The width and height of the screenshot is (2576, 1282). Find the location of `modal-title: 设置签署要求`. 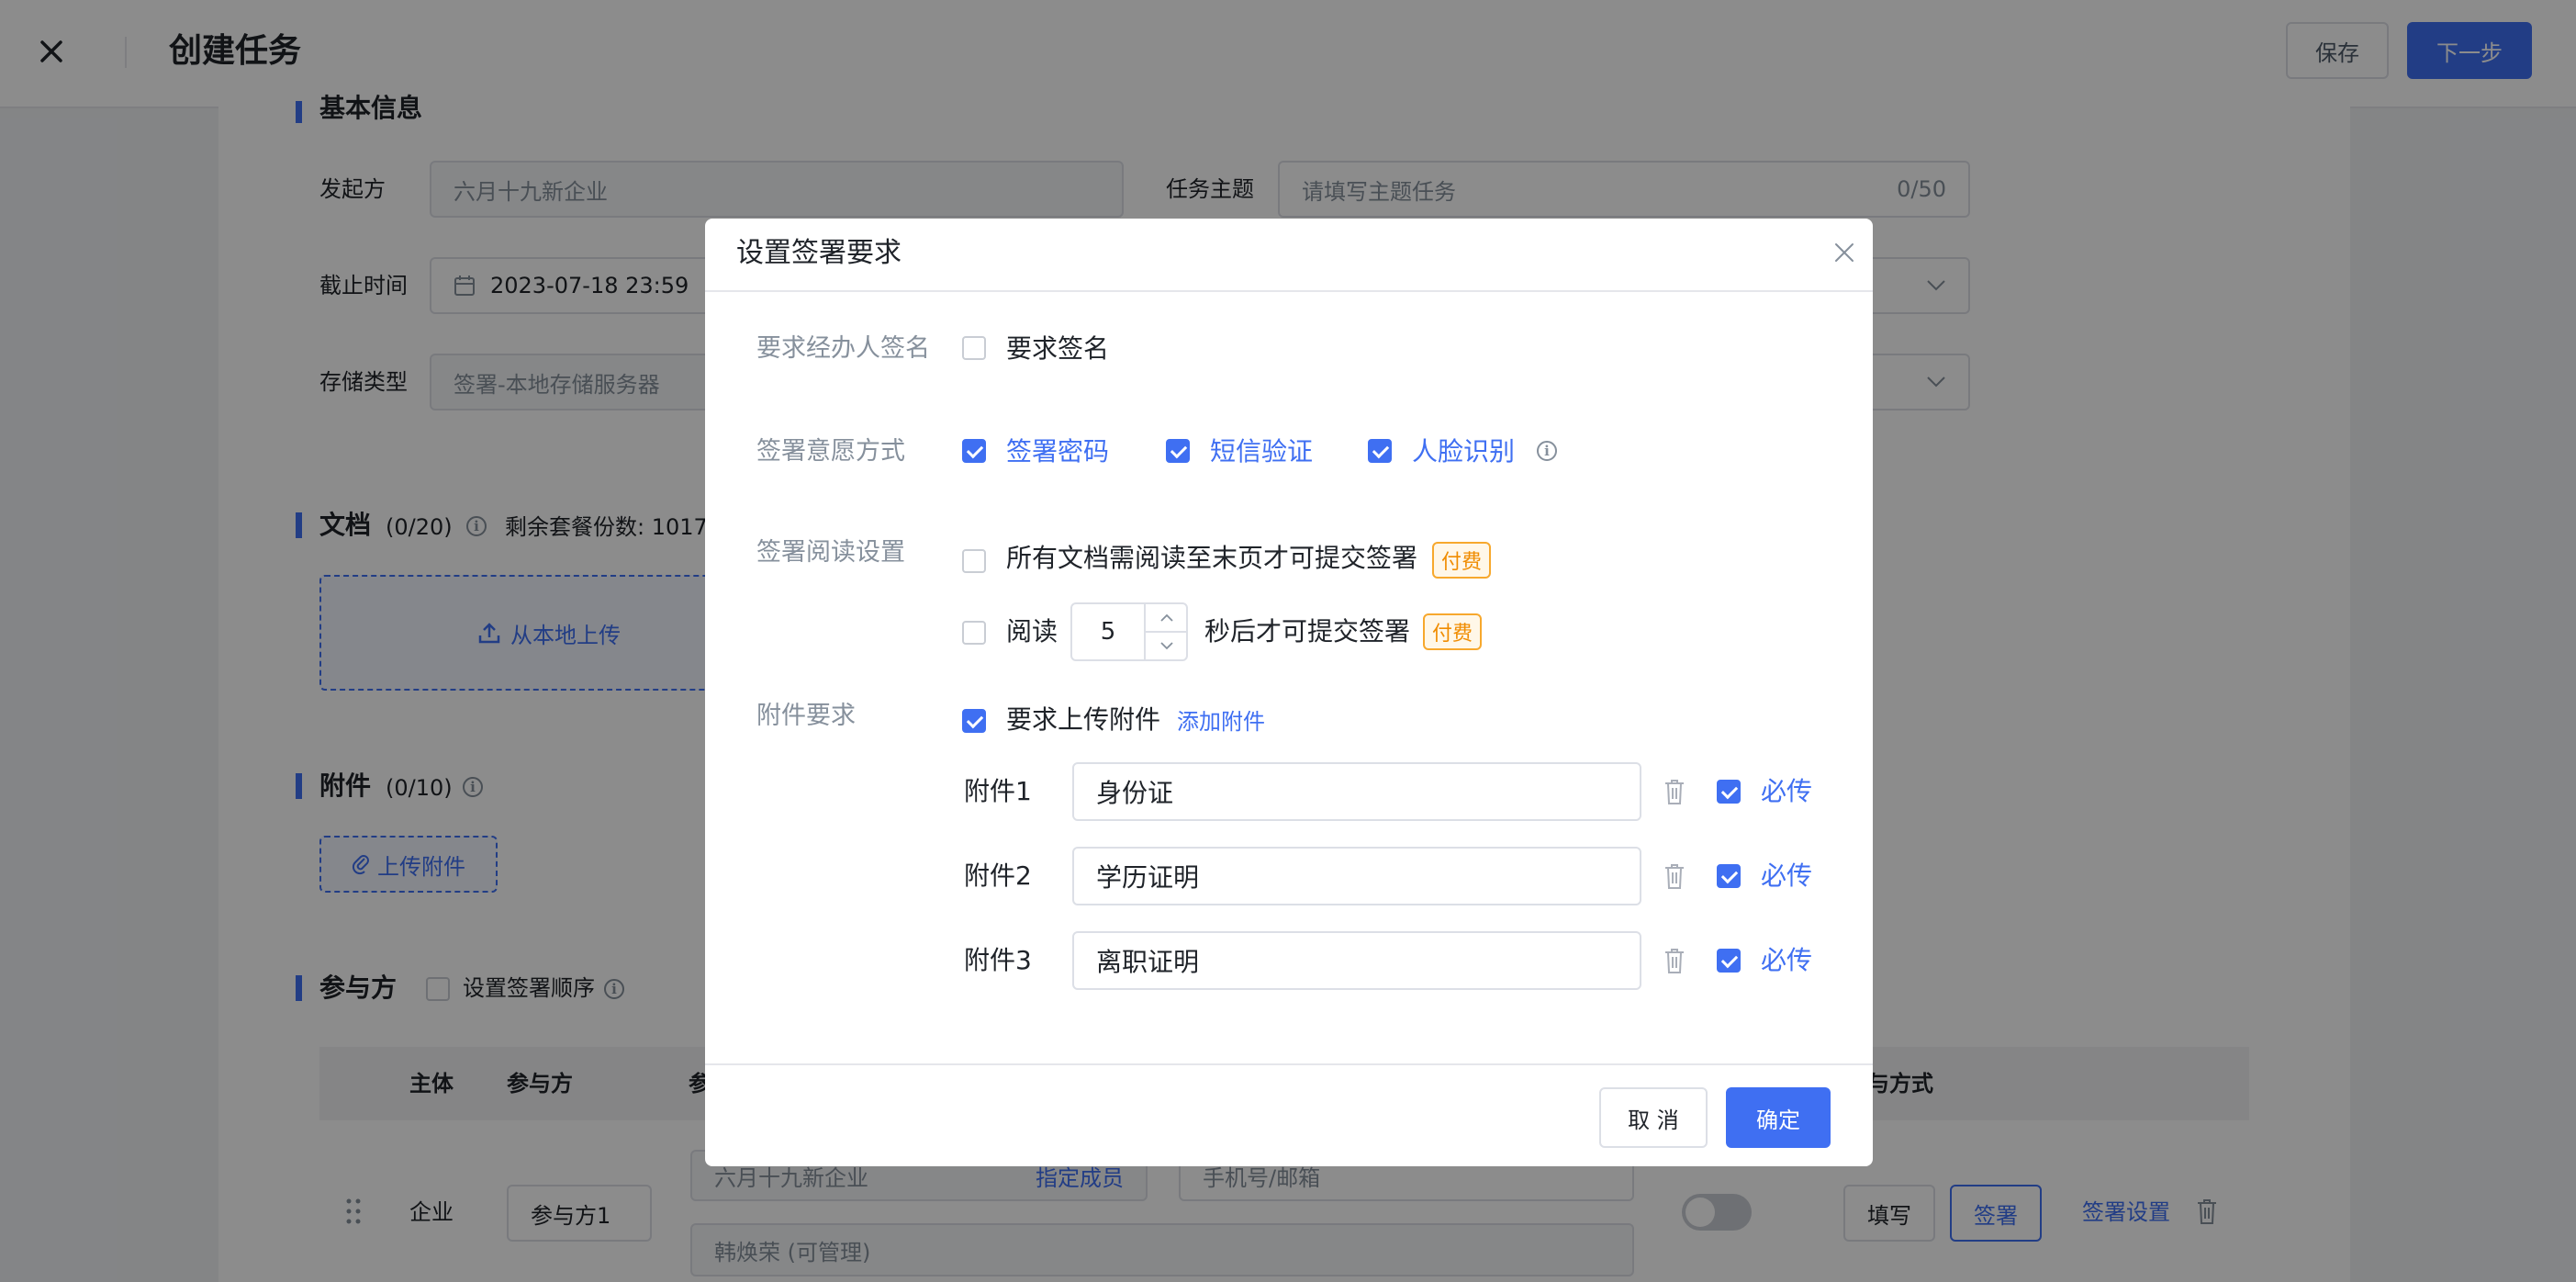

modal-title: 设置签署要求 is located at coordinates (819, 253).